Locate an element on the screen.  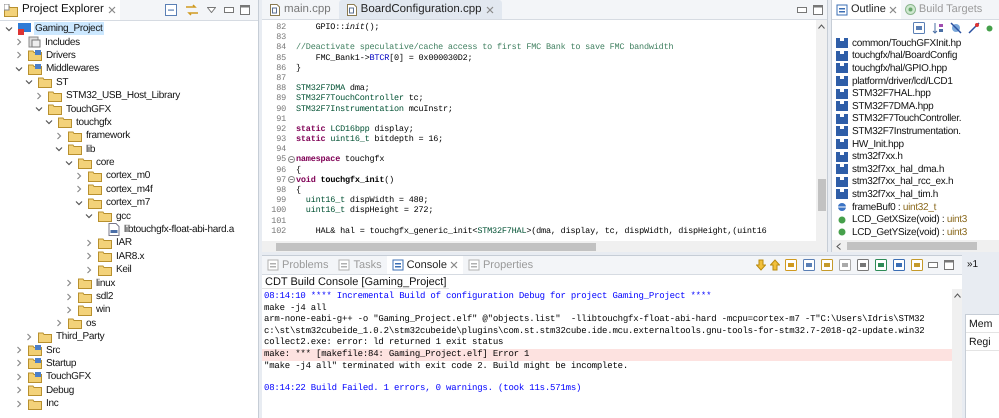
side-tab: »1 is located at coordinates (982, 264).